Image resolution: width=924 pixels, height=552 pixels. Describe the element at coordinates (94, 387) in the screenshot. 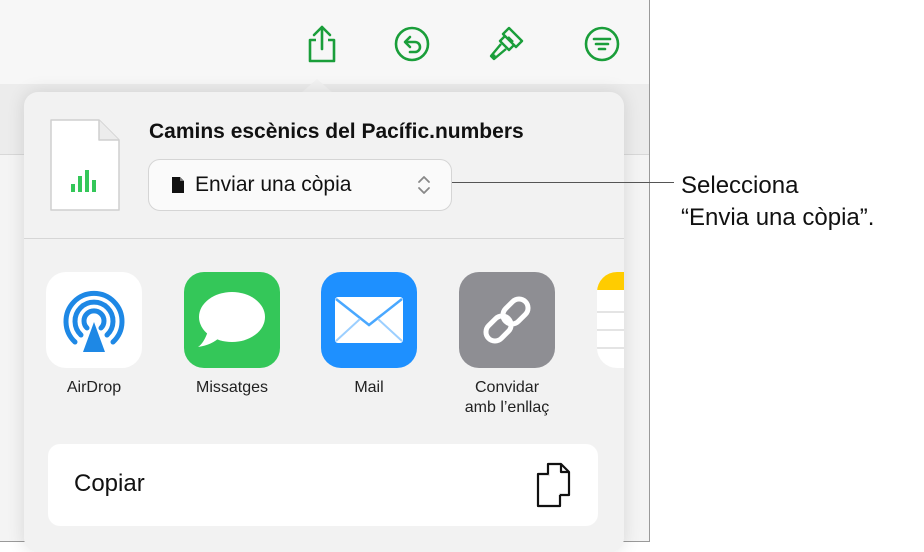

I see `app-name: AirDrop` at that location.